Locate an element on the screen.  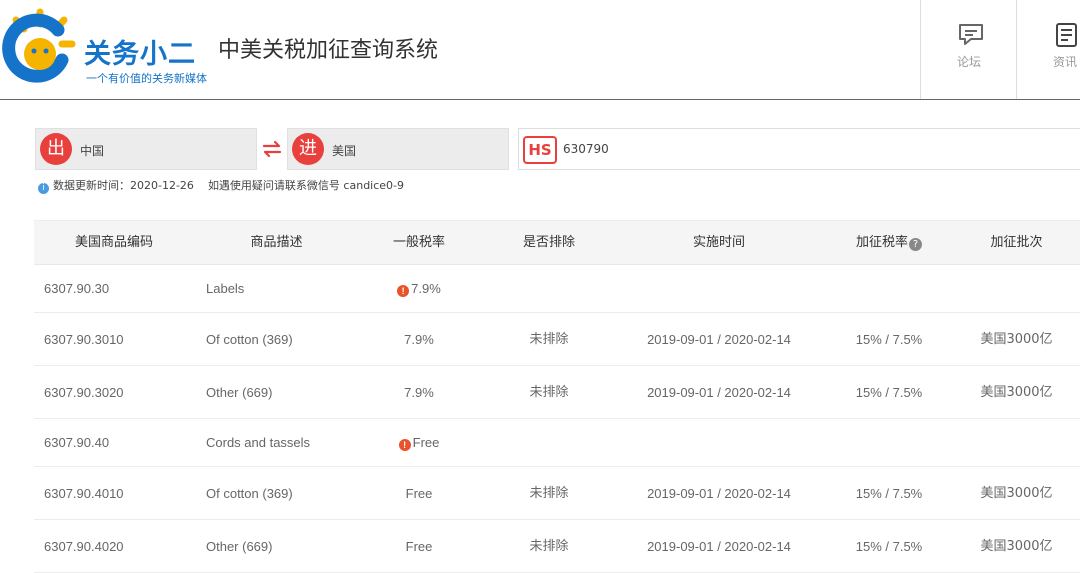
update-date: 2020-12-26 is located at coordinates (162, 185).